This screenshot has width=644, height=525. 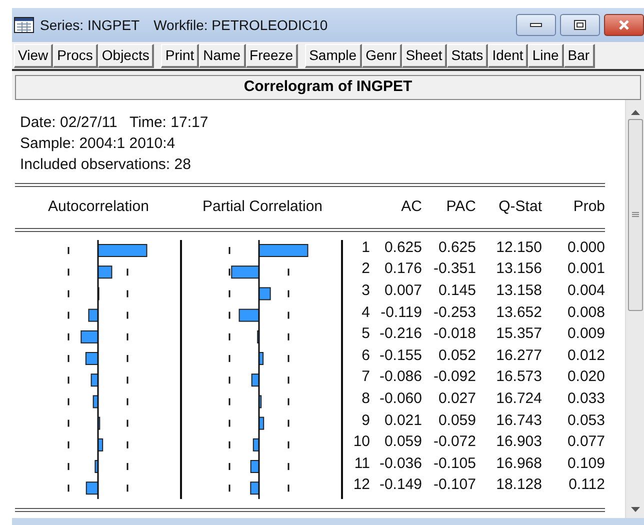 I want to click on pac-cell: 0.027, so click(x=457, y=399).